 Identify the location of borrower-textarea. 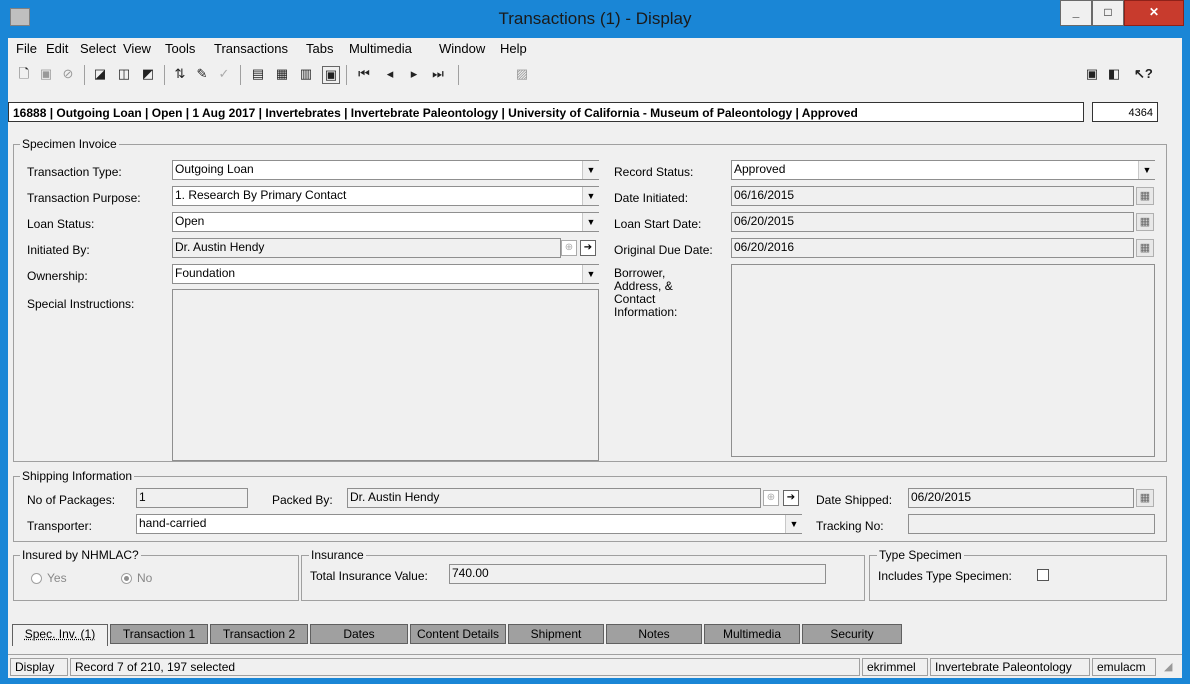
(943, 360).